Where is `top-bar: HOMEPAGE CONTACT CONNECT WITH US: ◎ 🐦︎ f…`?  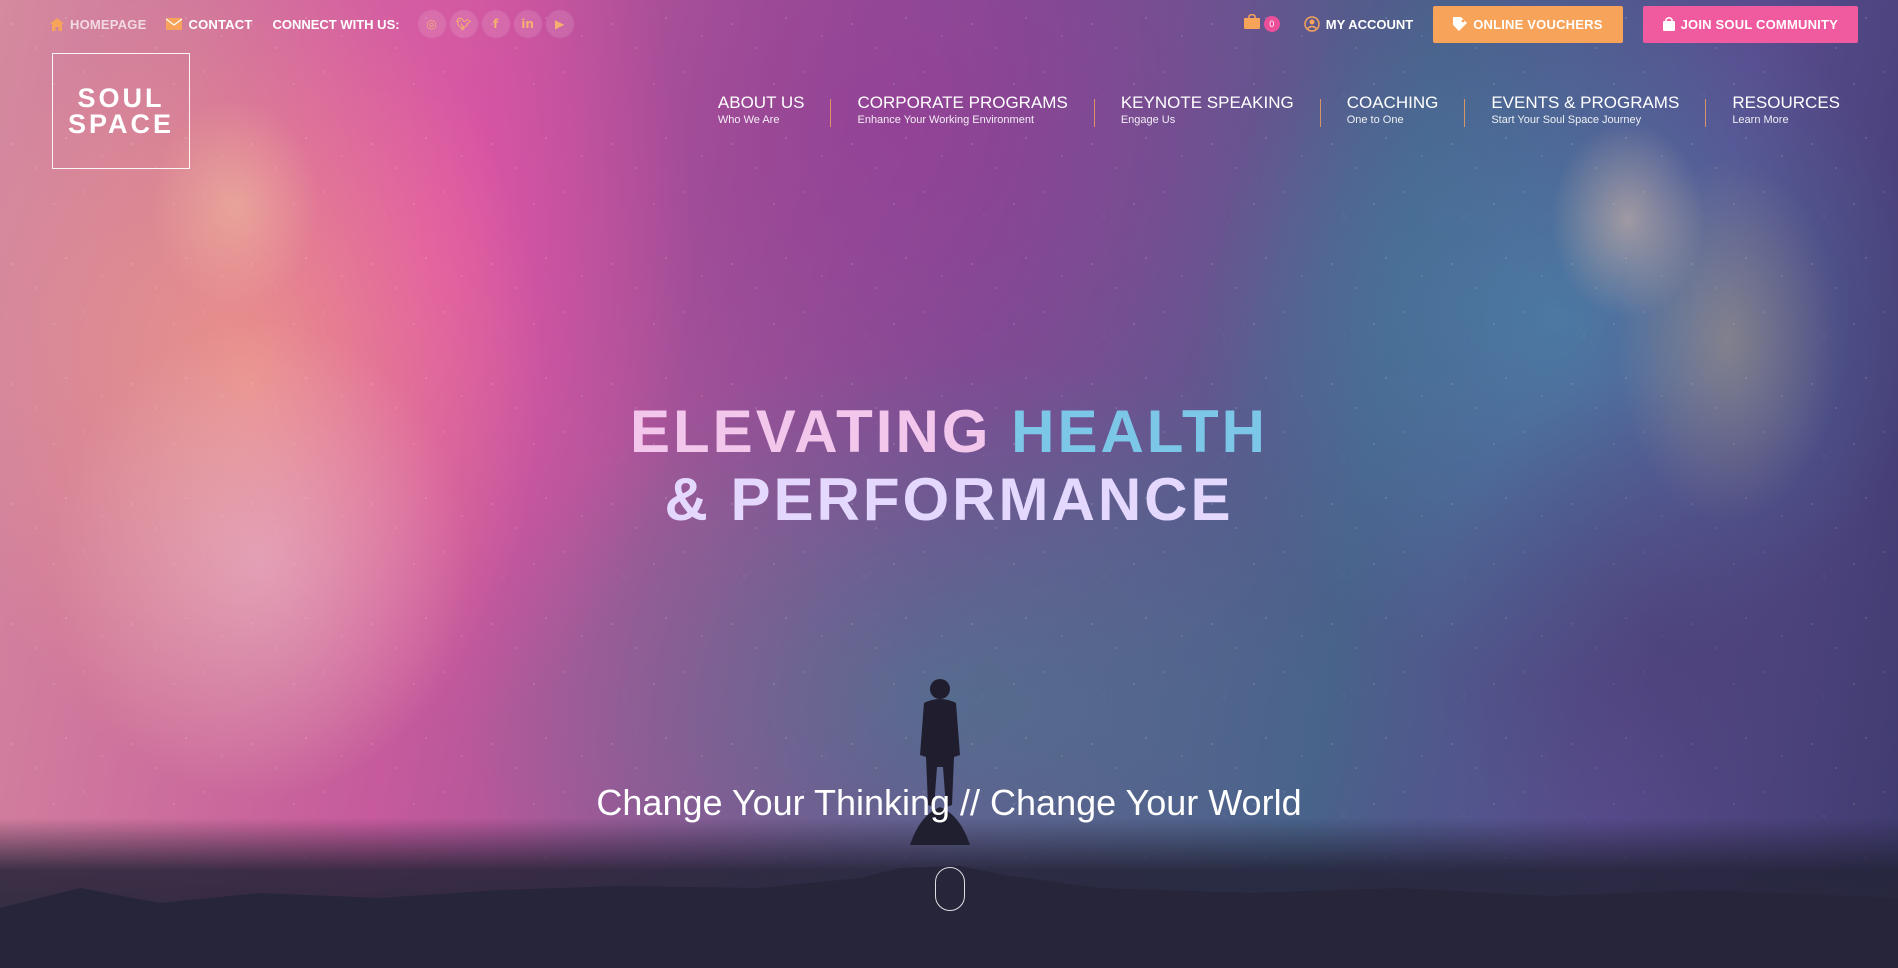
top-bar: HOMEPAGE CONTACT CONNECT WITH US: ◎ 🐦︎ f… is located at coordinates (949, 24).